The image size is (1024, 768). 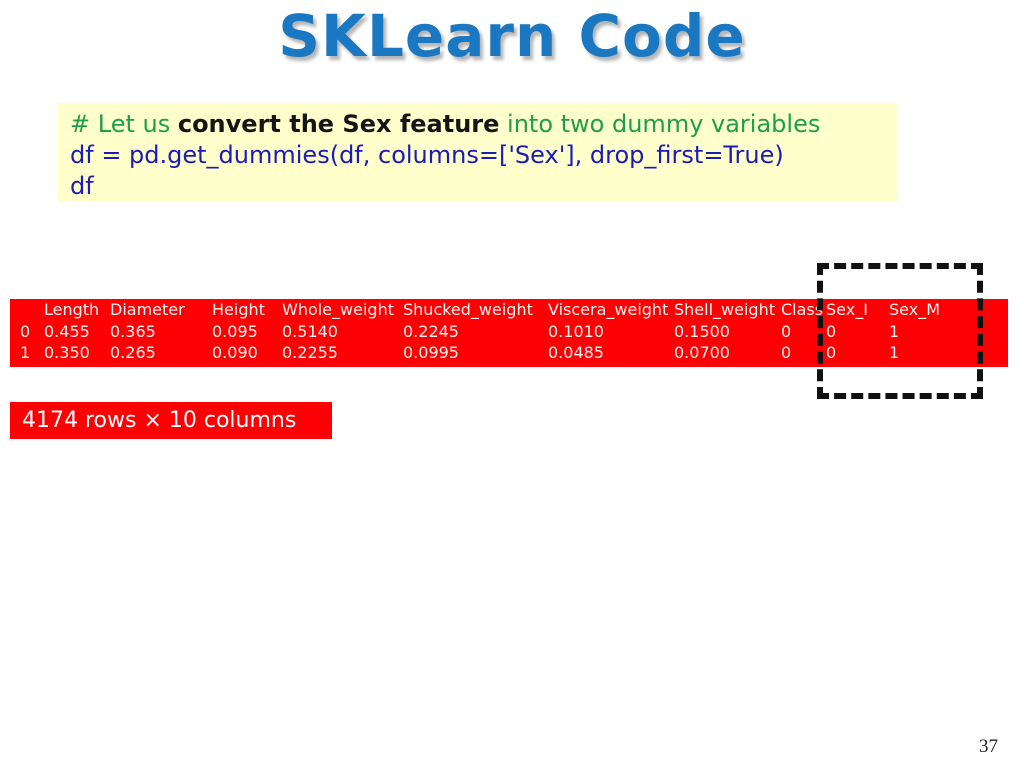 I want to click on comment-text-bold: convert the Sex feature, so click(x=338, y=124).